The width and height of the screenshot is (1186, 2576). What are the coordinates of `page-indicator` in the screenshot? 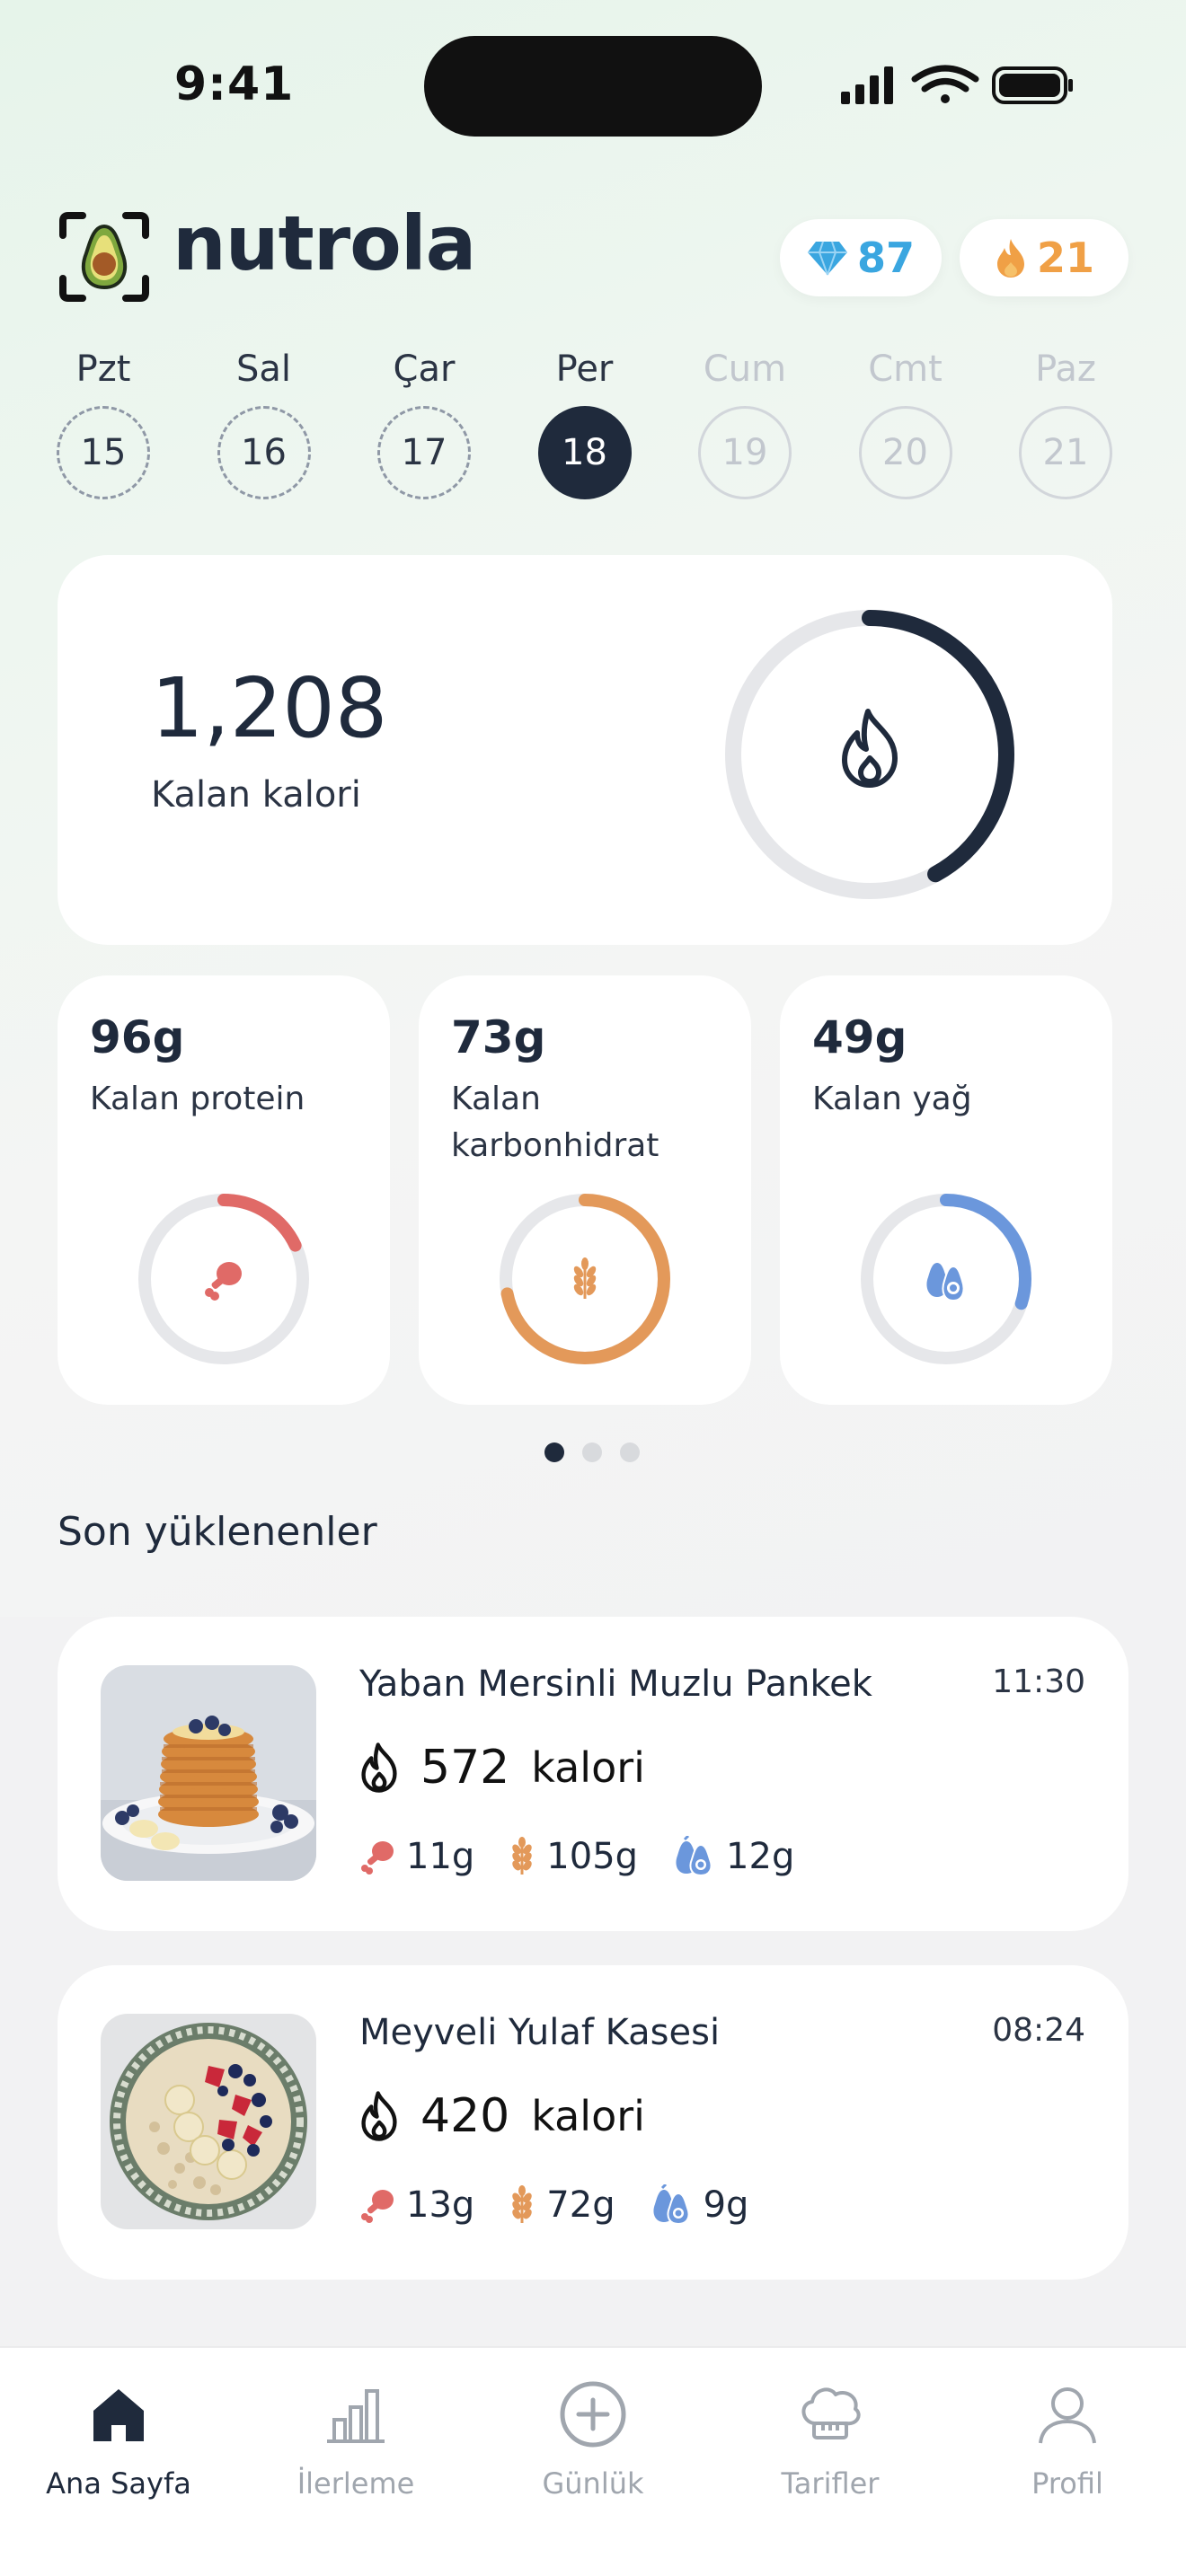 It's located at (592, 1452).